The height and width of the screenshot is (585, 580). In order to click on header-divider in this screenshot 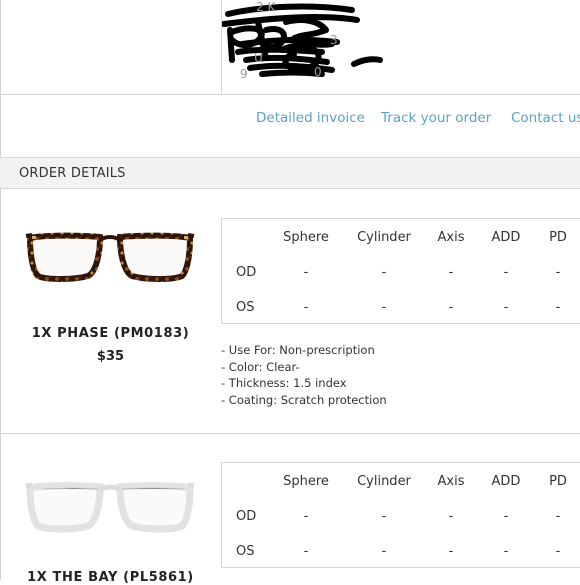, I will do `click(290, 94)`.